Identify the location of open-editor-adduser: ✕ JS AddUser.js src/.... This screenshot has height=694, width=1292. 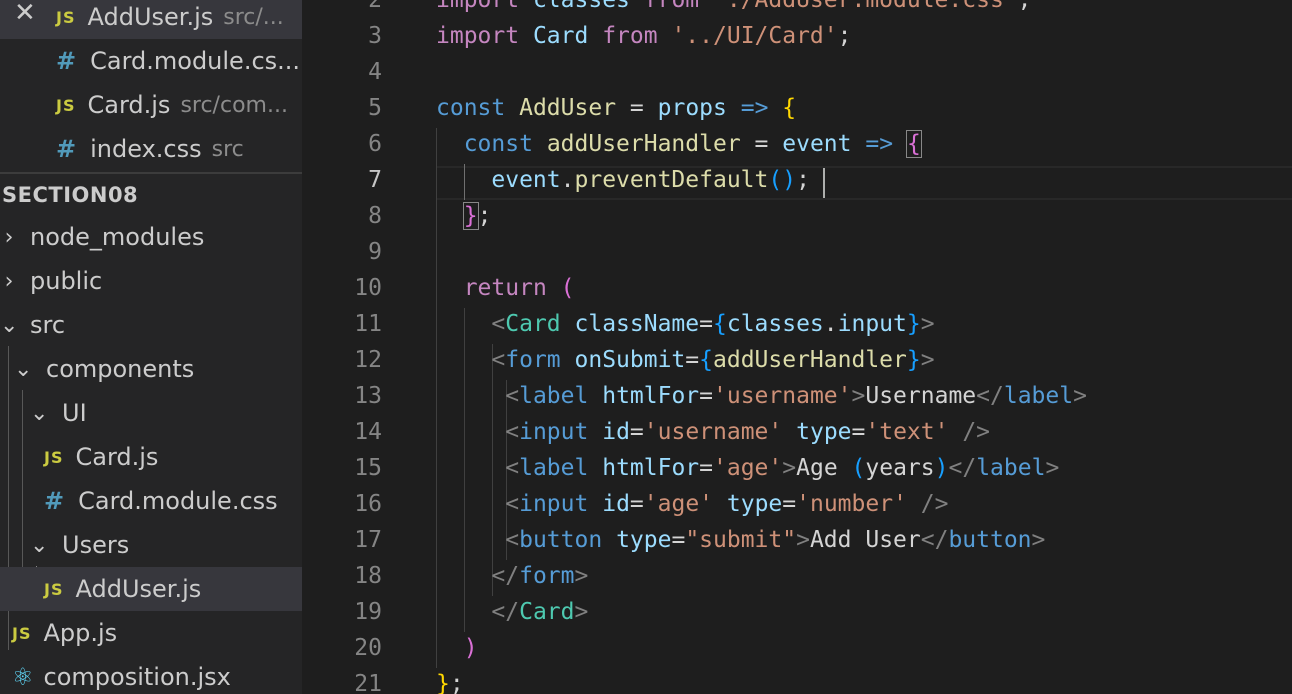
(151, 19).